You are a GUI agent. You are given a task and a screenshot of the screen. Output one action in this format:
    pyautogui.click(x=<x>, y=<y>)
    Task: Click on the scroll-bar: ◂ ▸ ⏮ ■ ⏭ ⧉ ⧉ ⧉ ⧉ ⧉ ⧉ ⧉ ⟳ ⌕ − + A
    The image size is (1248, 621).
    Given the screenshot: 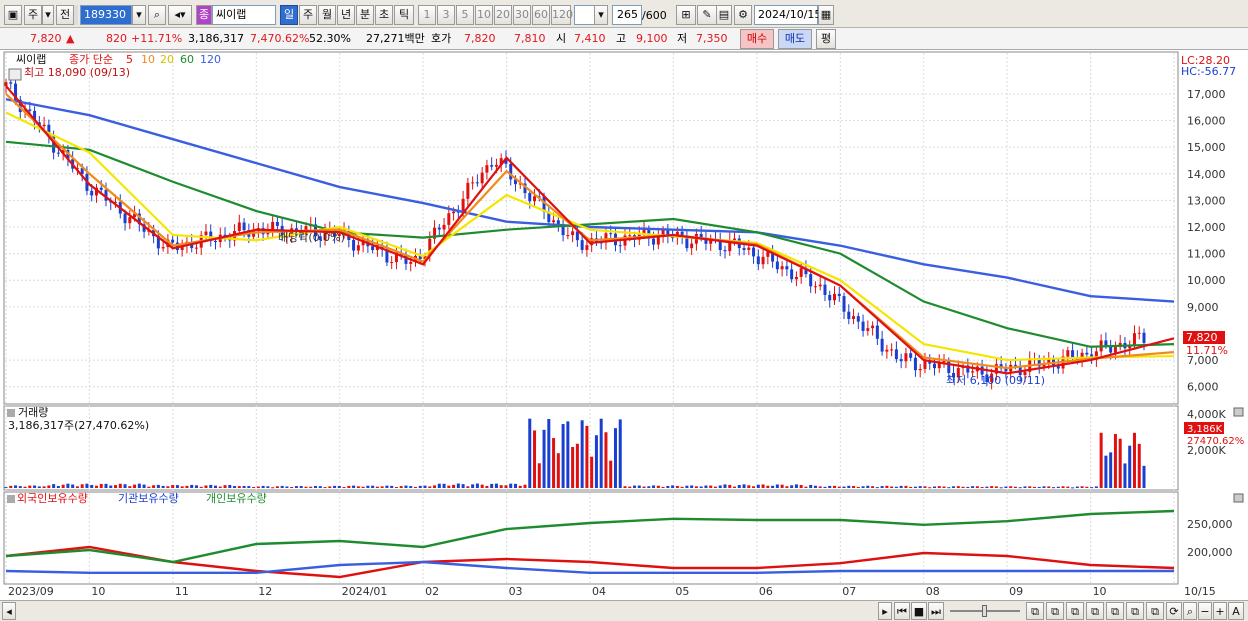 What is the action you would take?
    pyautogui.click(x=624, y=610)
    